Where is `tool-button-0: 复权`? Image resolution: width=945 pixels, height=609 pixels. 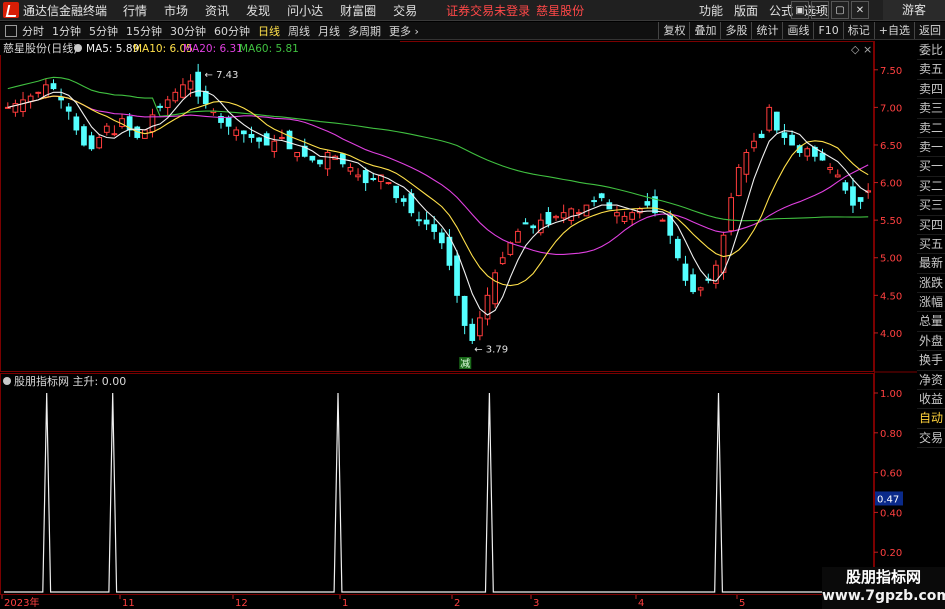 tool-button-0: 复权 is located at coordinates (673, 30).